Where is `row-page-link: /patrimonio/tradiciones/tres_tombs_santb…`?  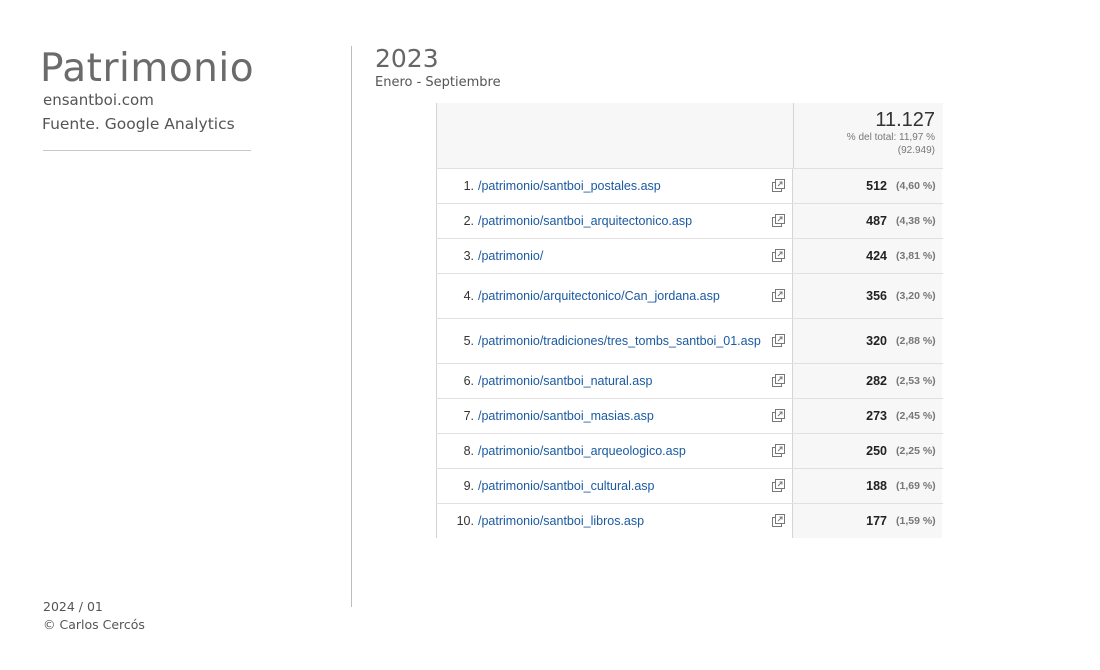
row-page-link: /patrimonio/tradiciones/tres_tombs_santb… is located at coordinates (625, 341).